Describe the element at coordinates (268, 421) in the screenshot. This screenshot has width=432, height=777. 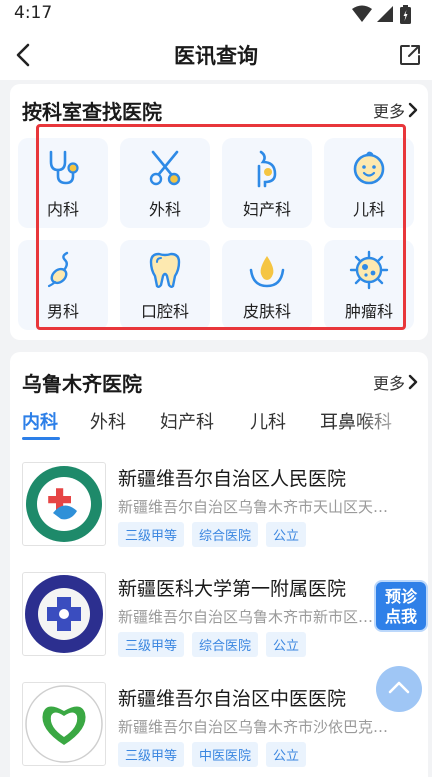
I see `tab-pediatrics: 儿科` at that location.